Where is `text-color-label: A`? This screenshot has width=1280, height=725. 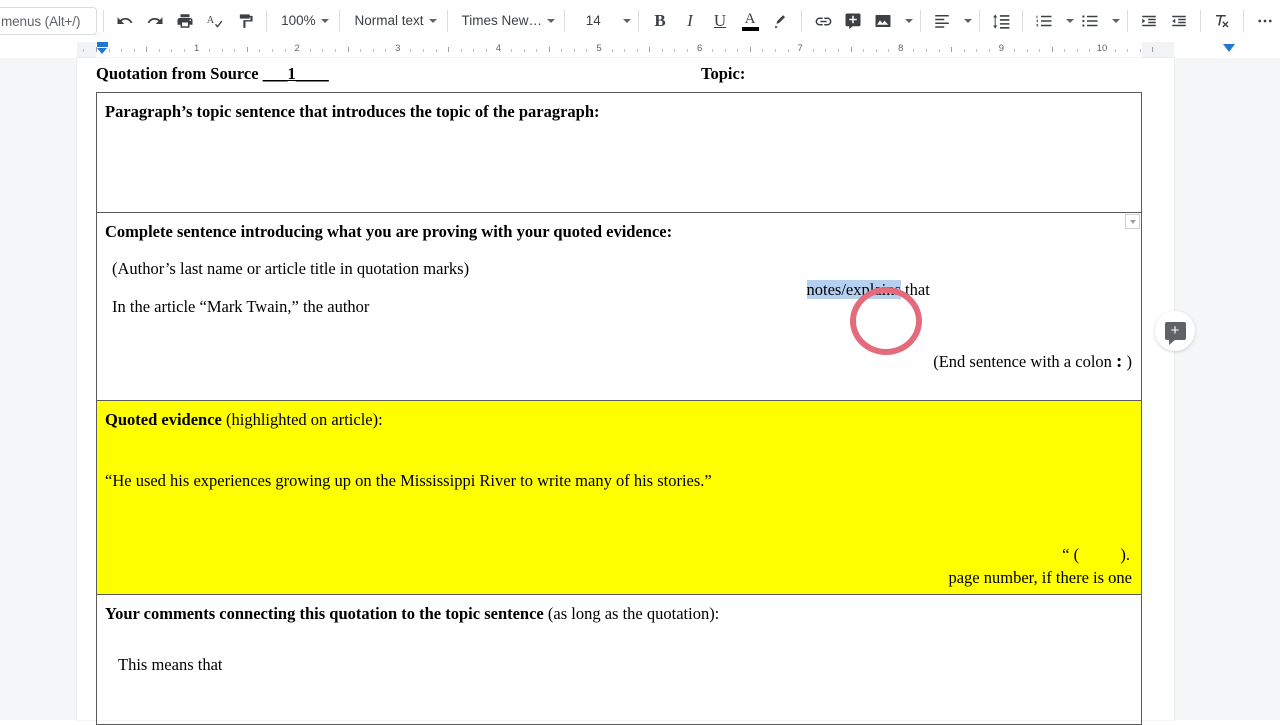
text-color-label: A is located at coordinates (750, 19).